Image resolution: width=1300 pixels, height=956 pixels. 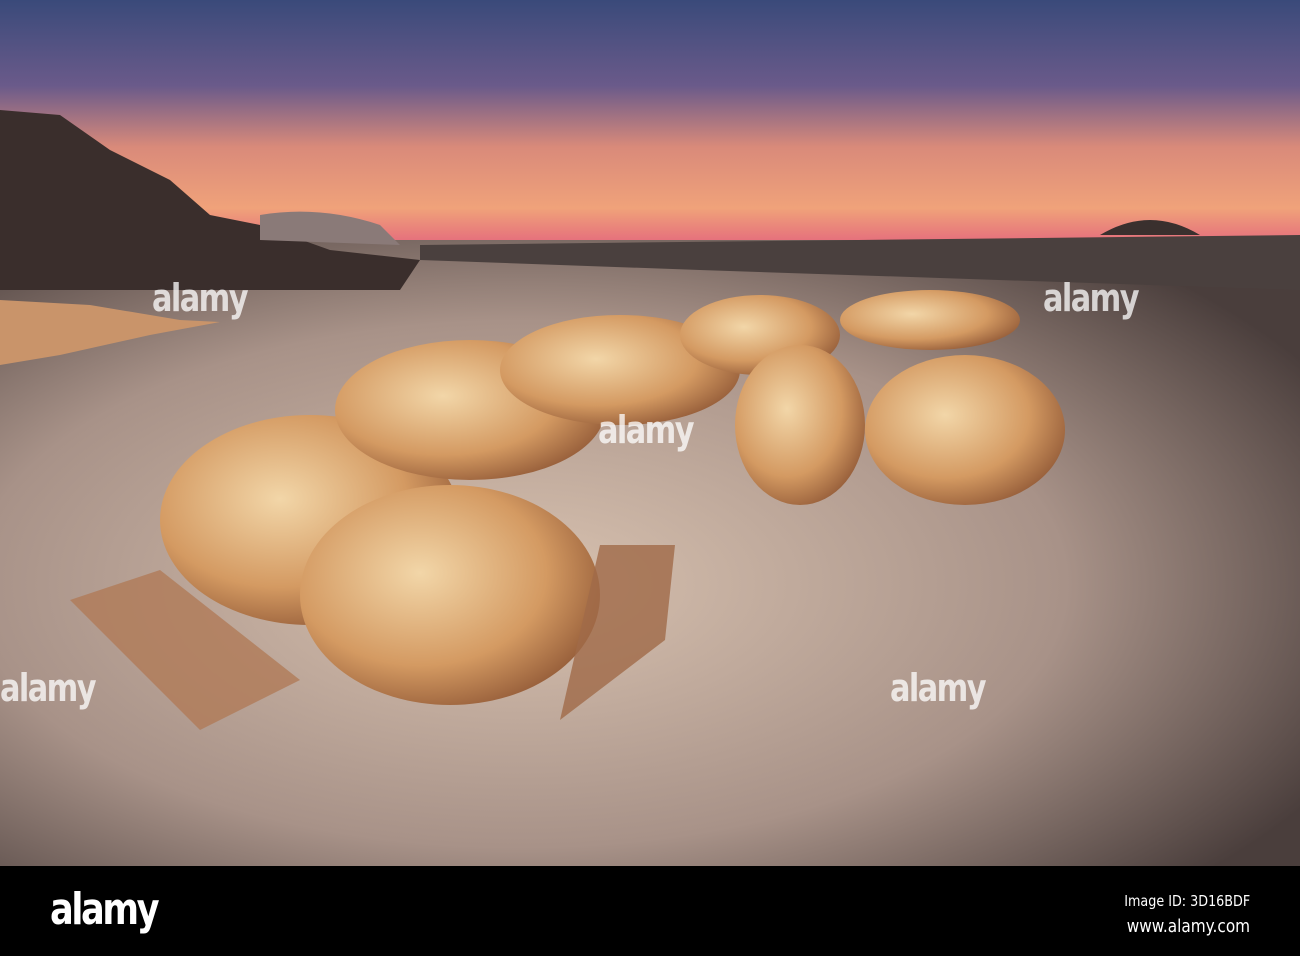 What do you see at coordinates (1187, 901) in the screenshot?
I see `image-id-label: Image ID: 3D16BDF` at bounding box center [1187, 901].